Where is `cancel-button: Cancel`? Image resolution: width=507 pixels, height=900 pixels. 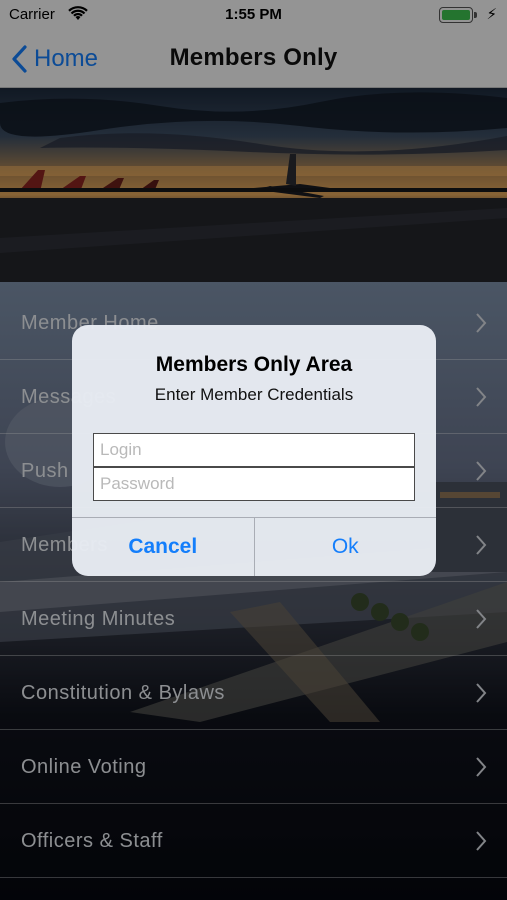 cancel-button: Cancel is located at coordinates (163, 547).